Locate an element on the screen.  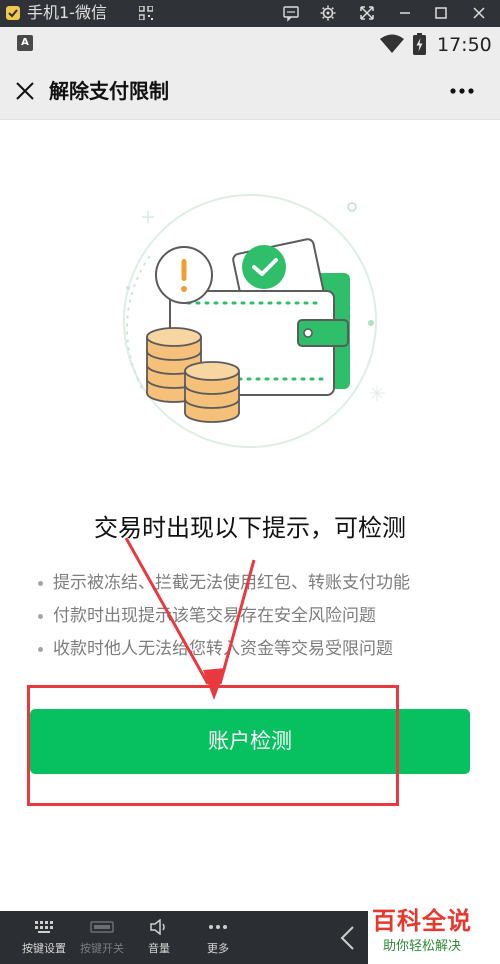
toolbar-label: 音量 is located at coordinates (159, 948).